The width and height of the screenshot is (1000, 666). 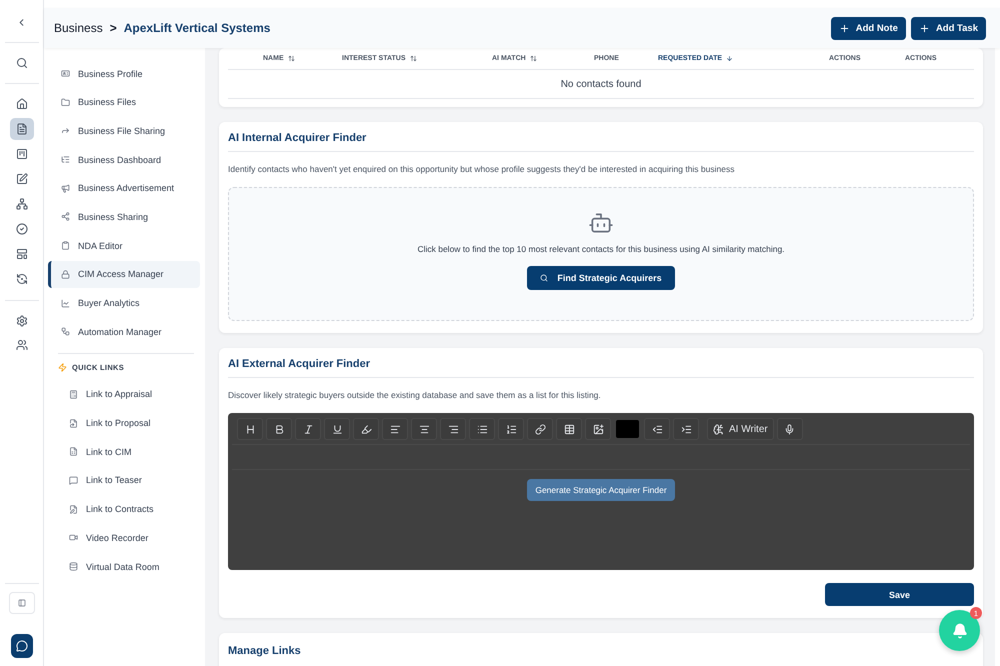 I want to click on quick-link: Video Recorder, so click(x=124, y=538).